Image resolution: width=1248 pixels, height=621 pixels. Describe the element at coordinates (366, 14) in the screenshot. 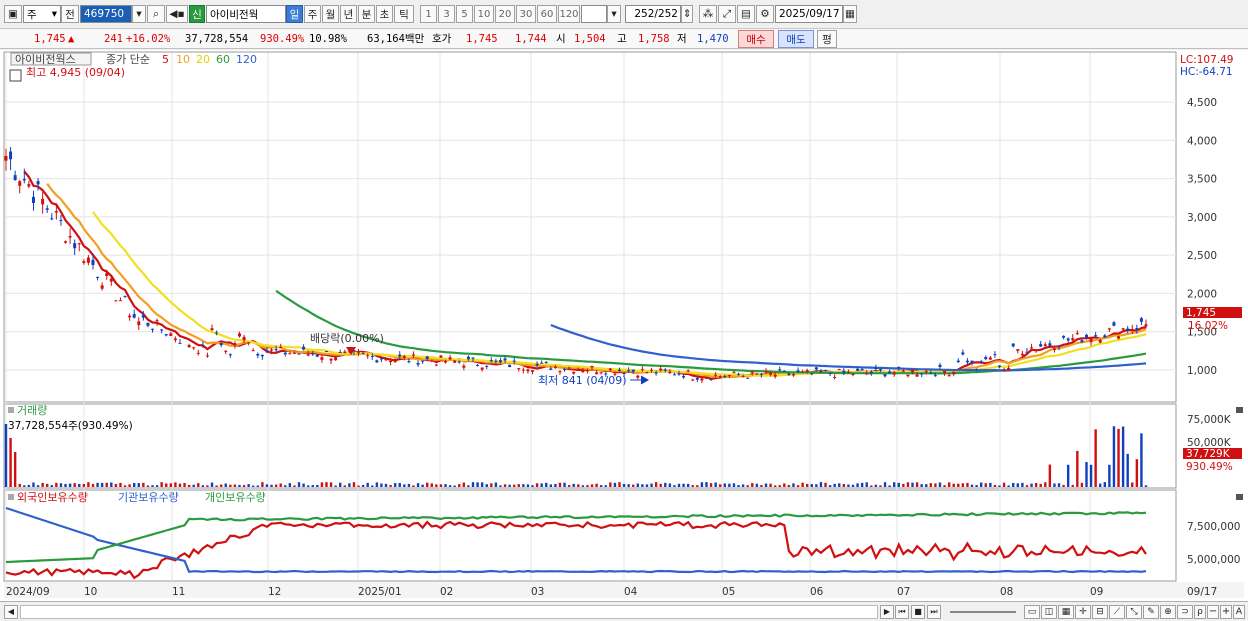

I see `tab-minute: 분` at that location.